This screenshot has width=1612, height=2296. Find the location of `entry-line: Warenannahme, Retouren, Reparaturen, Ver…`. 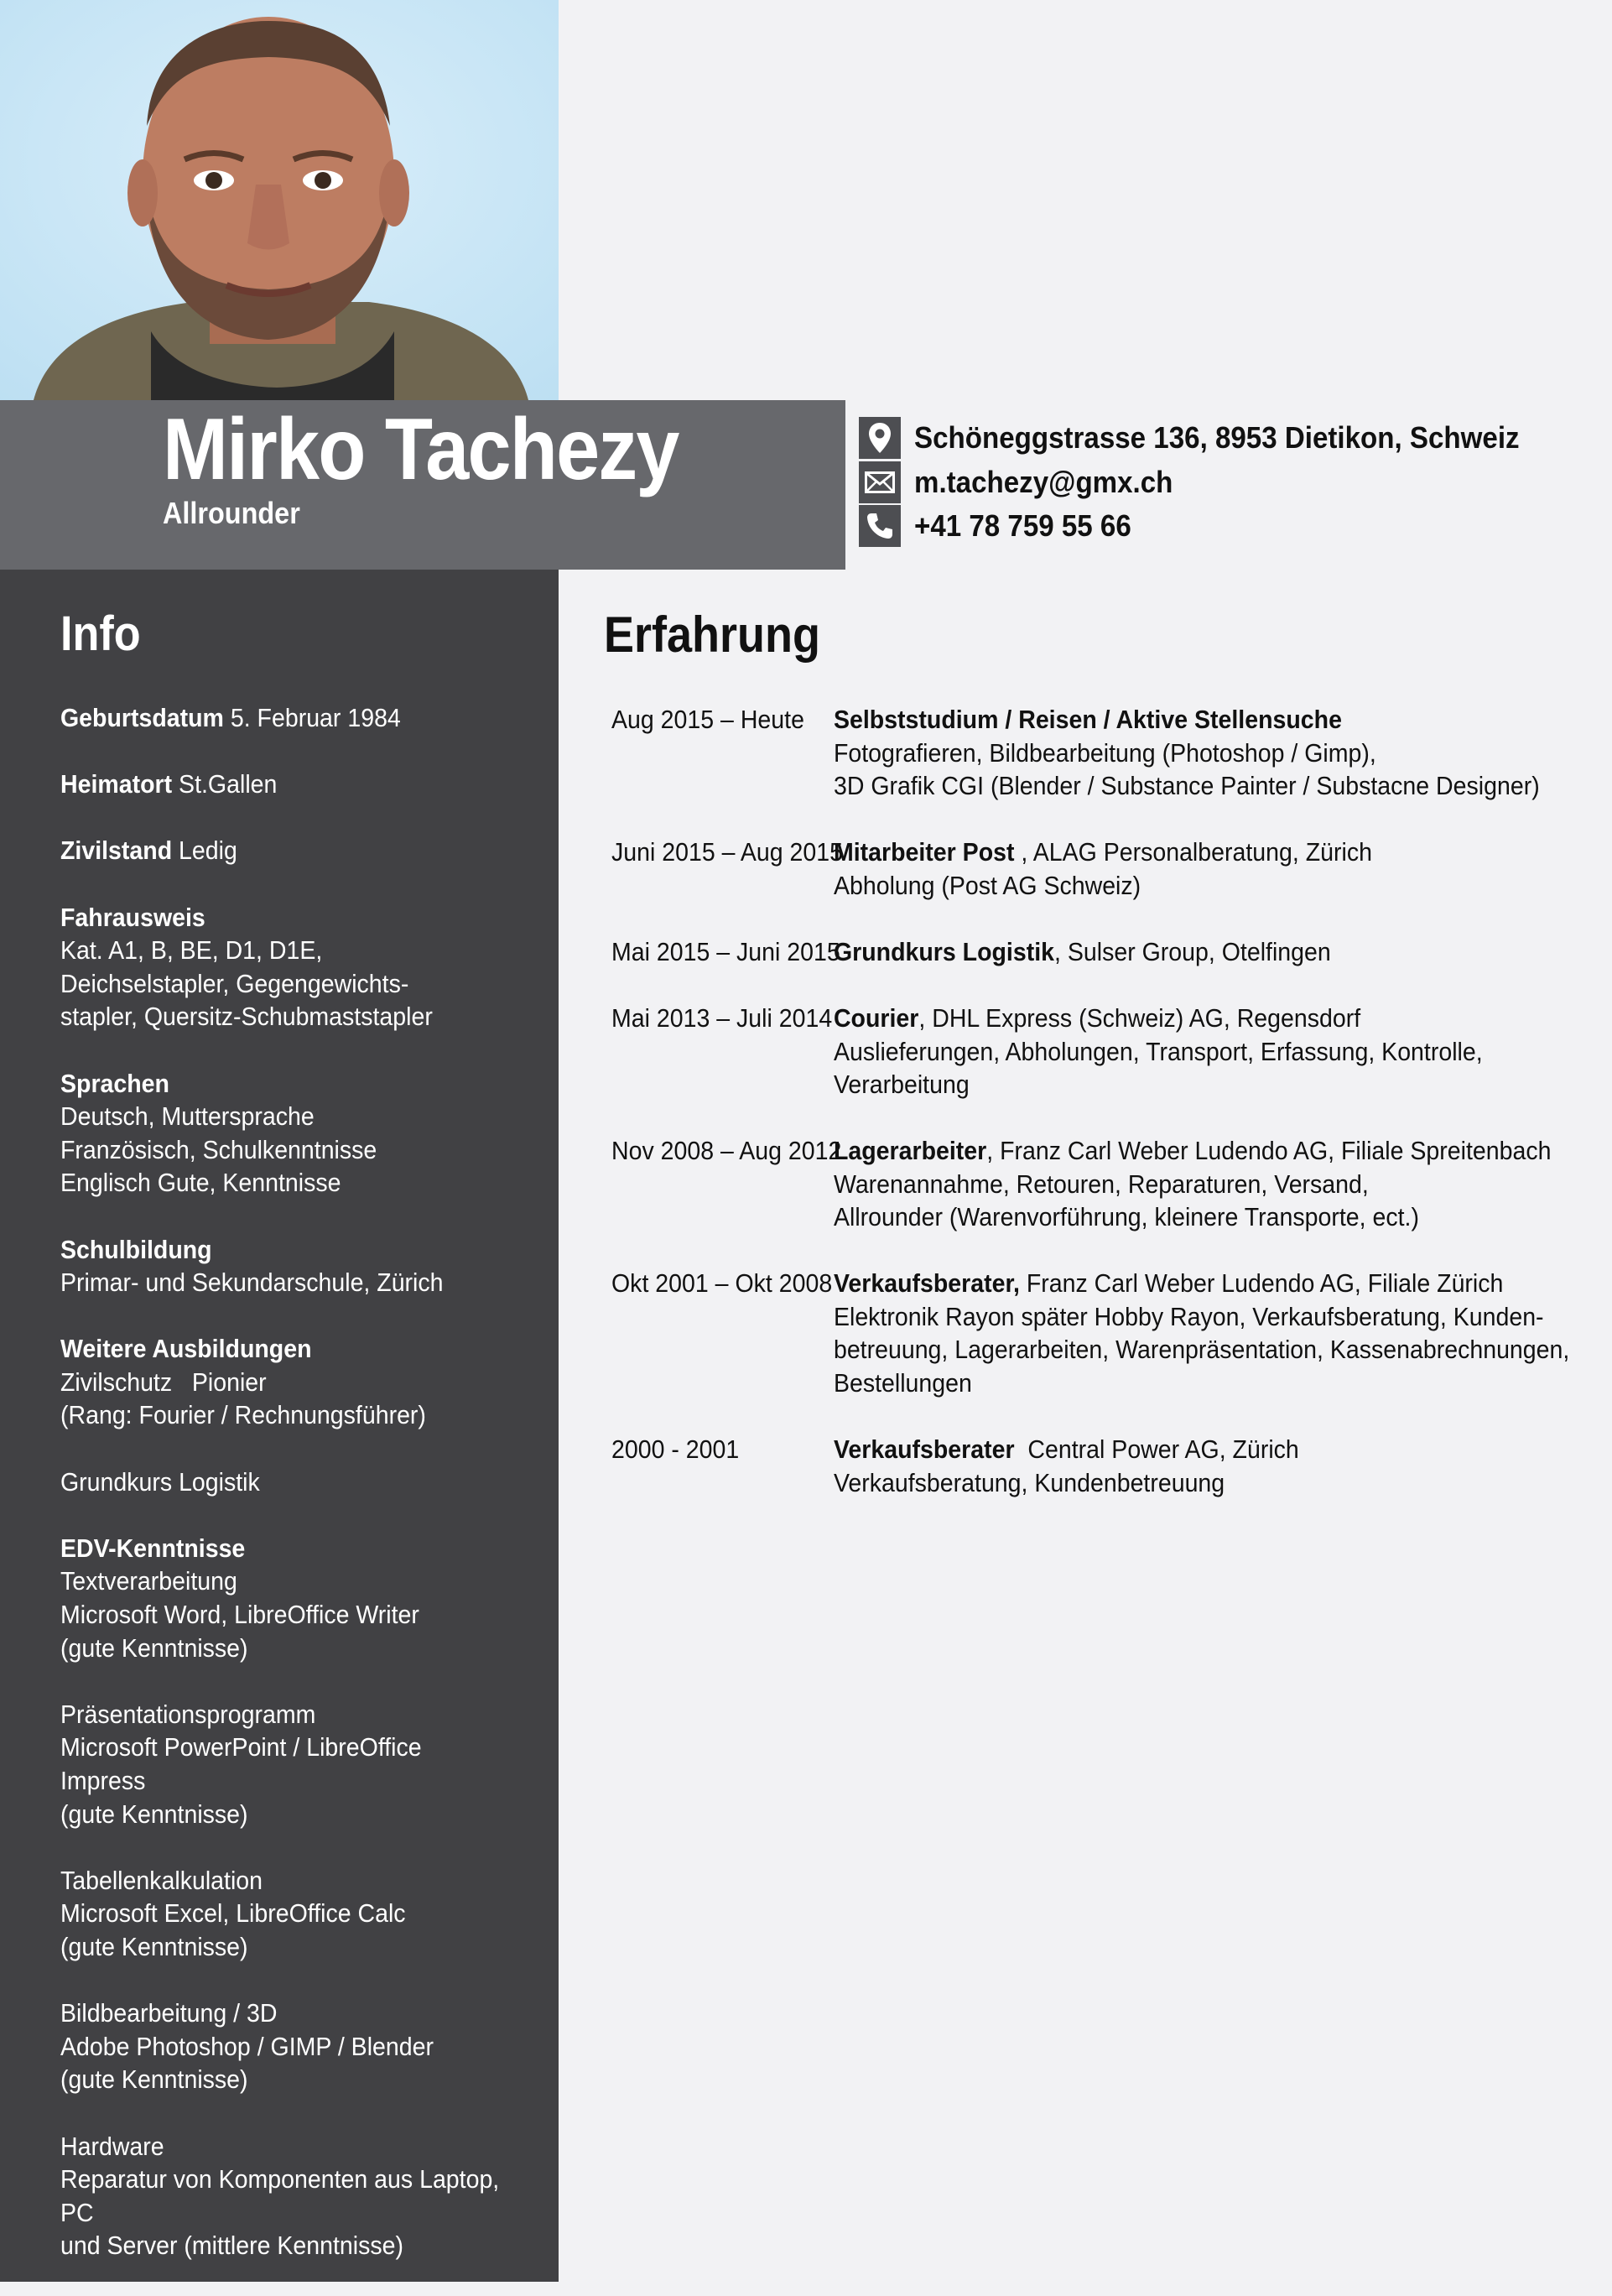

entry-line: Warenannahme, Retouren, Reparaturen, Ver… is located at coordinates (1101, 1184).